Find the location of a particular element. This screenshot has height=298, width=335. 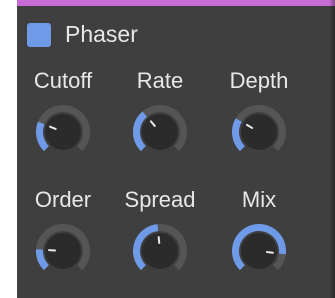

spread-knob-graphic is located at coordinates (160, 247).